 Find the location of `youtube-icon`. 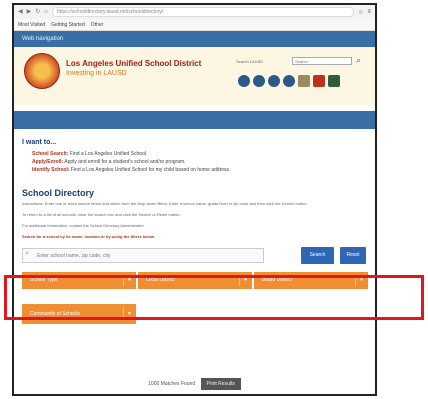

youtube-icon is located at coordinates (274, 81).